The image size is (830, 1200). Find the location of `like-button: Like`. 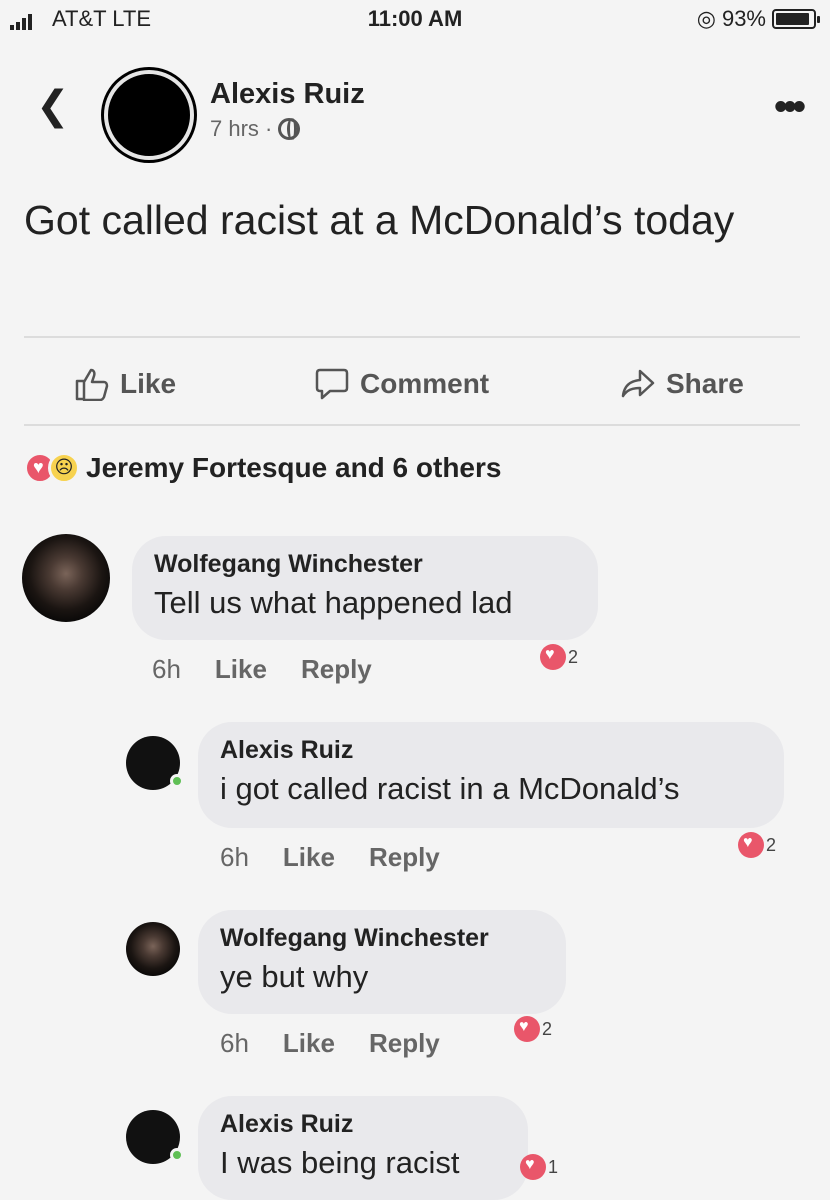

like-button: Like is located at coordinates (125, 384).